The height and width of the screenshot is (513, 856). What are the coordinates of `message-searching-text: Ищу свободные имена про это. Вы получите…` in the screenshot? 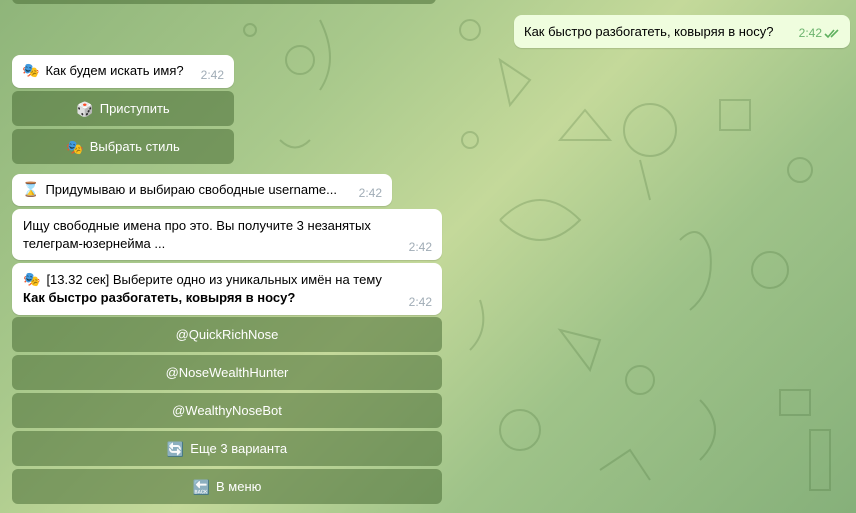 It's located at (197, 234).